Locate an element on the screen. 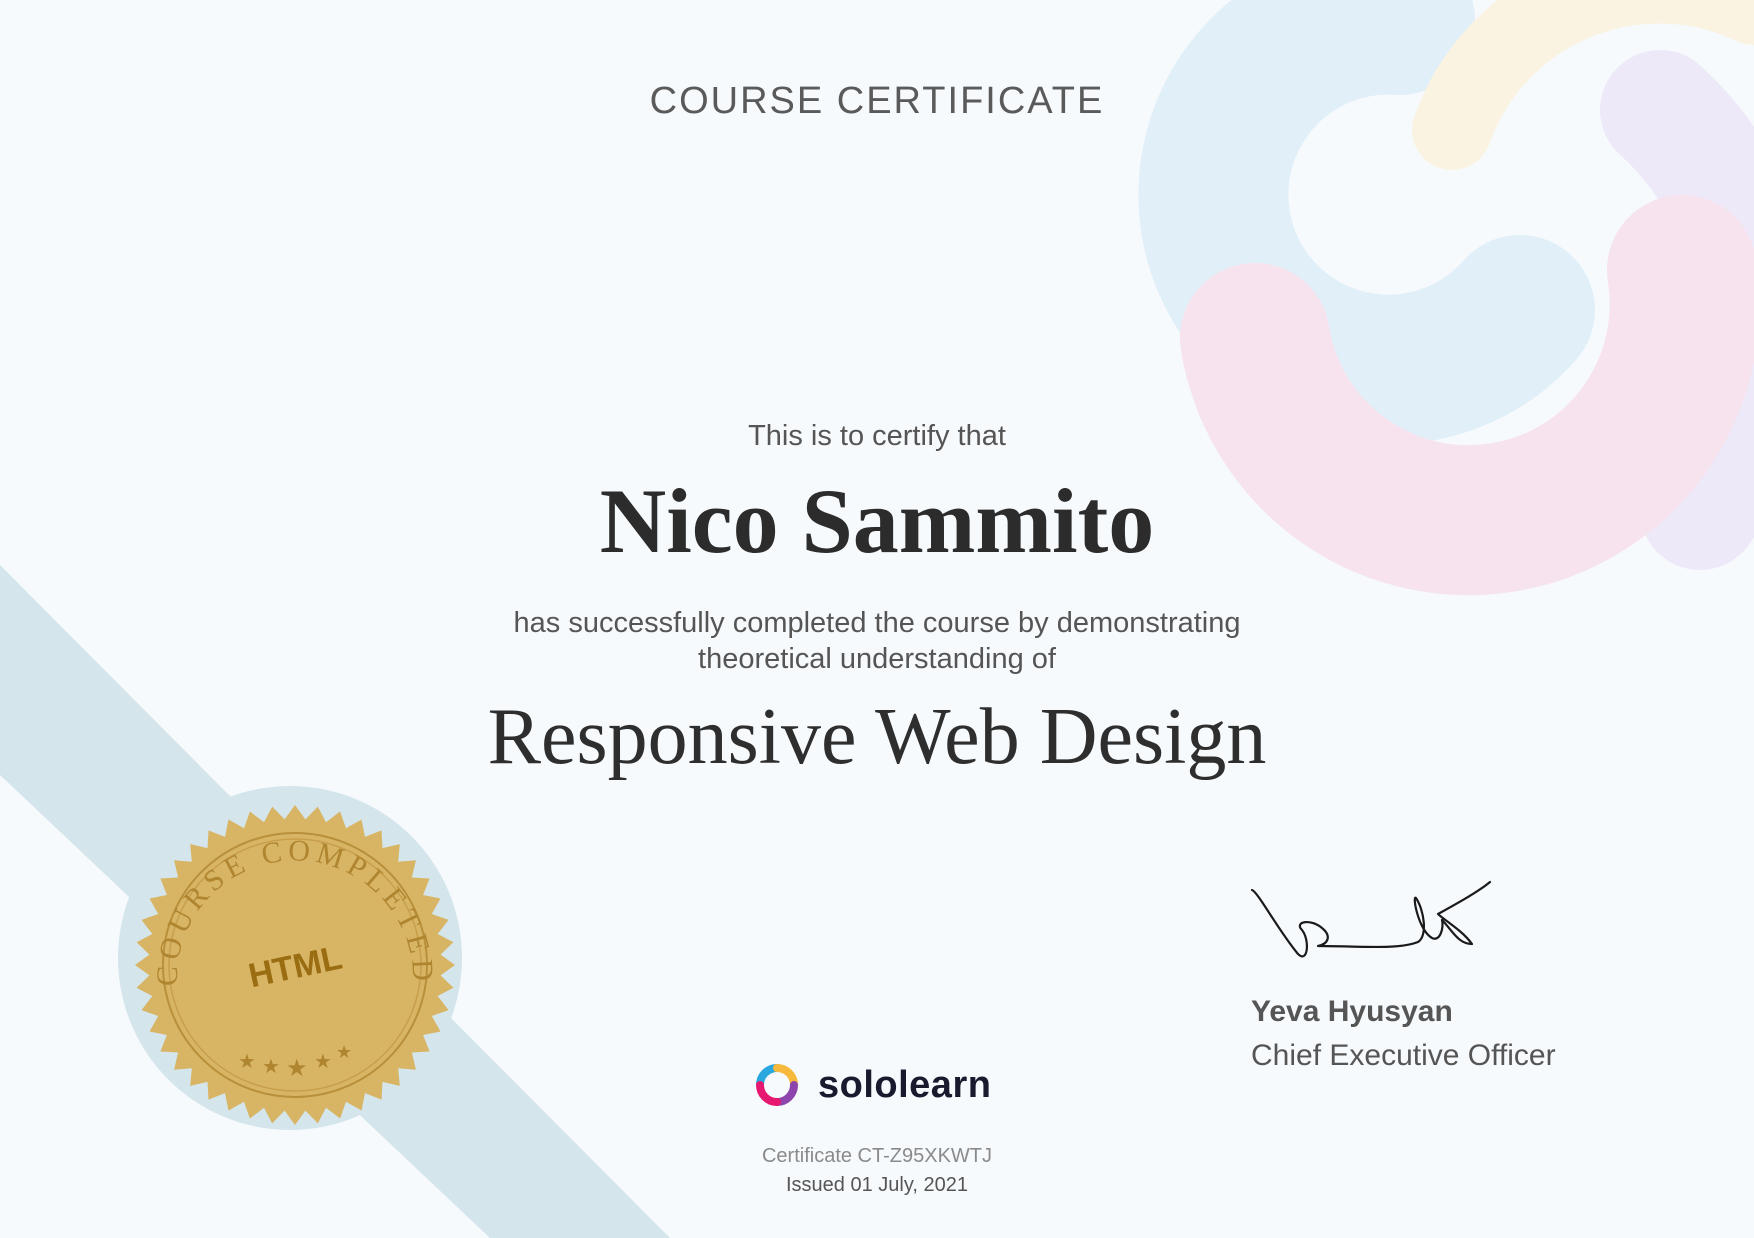 This screenshot has height=1238, width=1754. description-line-2: theoretical understanding of is located at coordinates (877, 659).